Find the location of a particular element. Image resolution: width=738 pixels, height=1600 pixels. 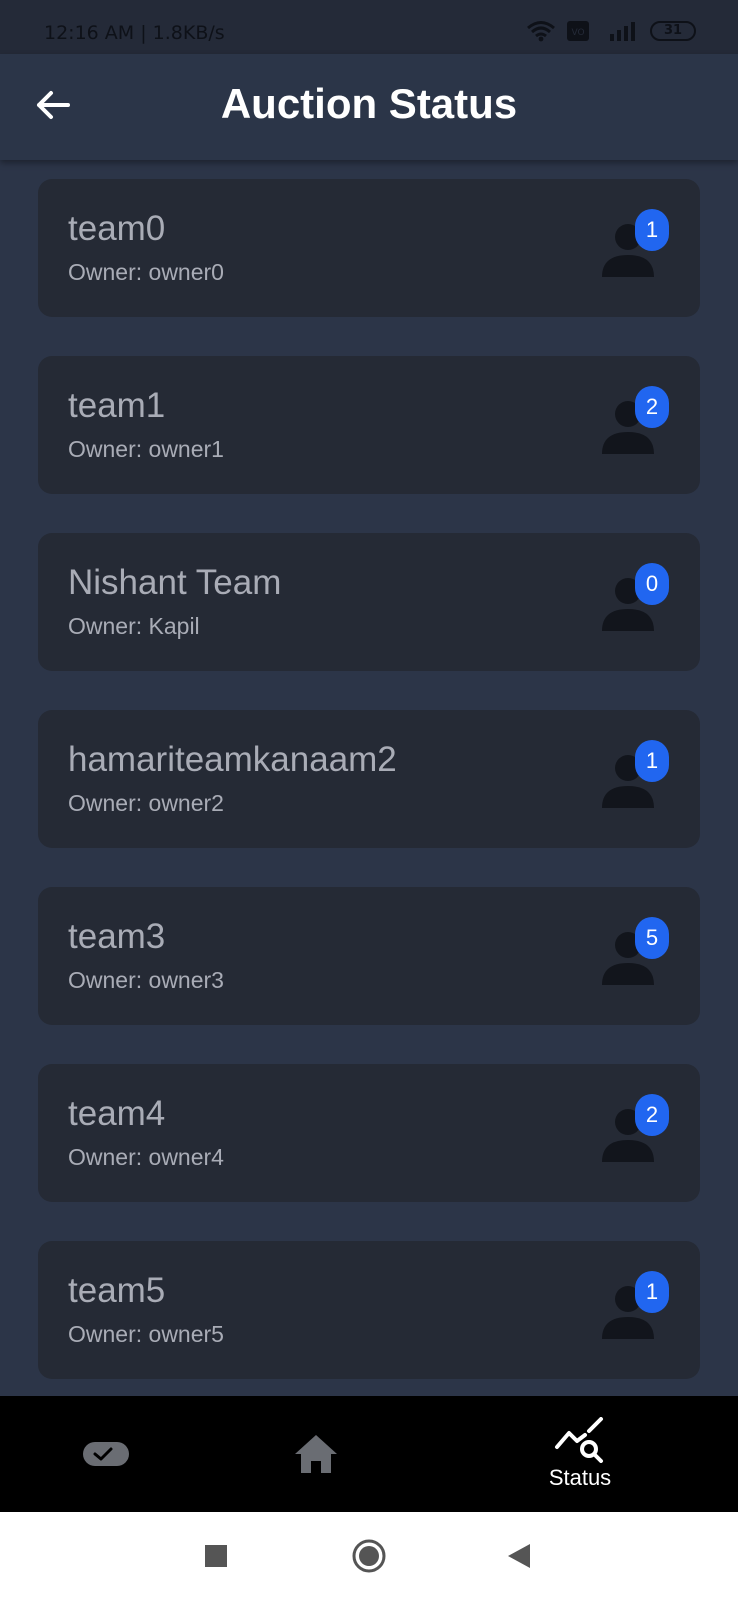

page-title: Auction Status is located at coordinates (369, 103).